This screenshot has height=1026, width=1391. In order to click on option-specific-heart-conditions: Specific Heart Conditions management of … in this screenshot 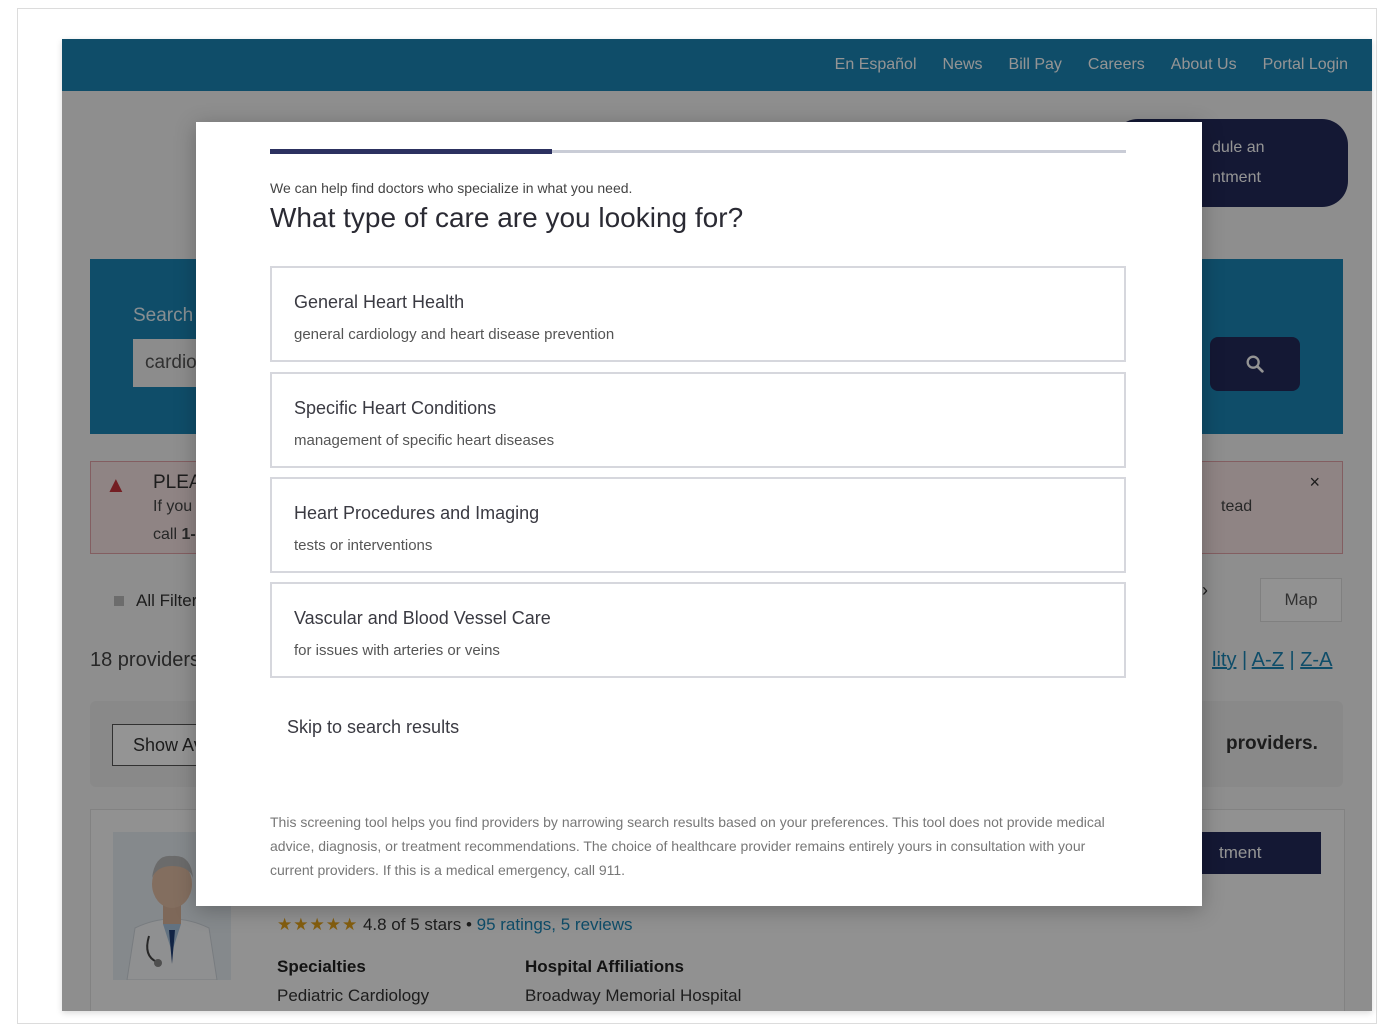, I will do `click(698, 420)`.